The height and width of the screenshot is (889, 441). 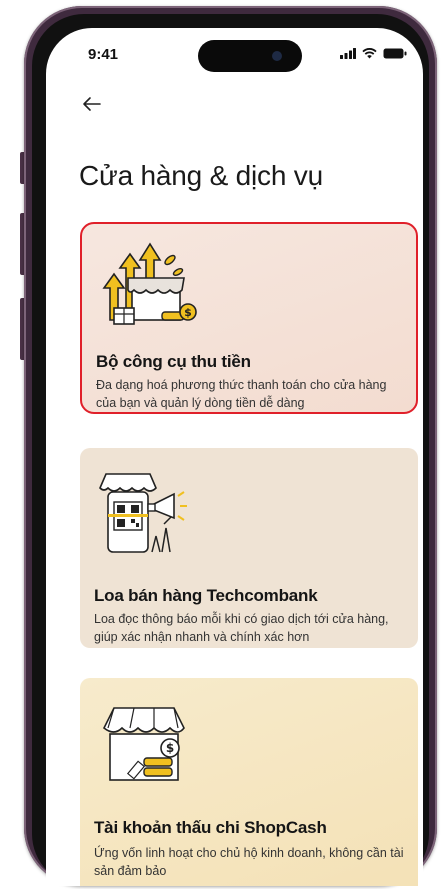 I want to click on card-title: Bộ công cụ thu tiền, so click(x=173, y=361).